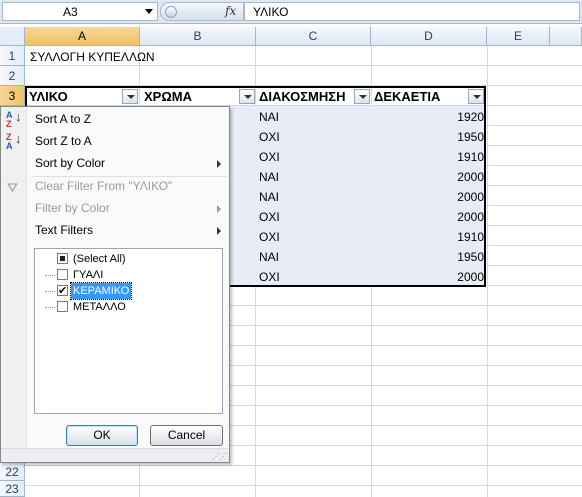 The height and width of the screenshot is (497, 582). Describe the element at coordinates (92, 57) in the screenshot. I see `sheet-title: ΣΥΛΛΟΓΗ ΚΥΠΕΛΛΩΝ` at that location.